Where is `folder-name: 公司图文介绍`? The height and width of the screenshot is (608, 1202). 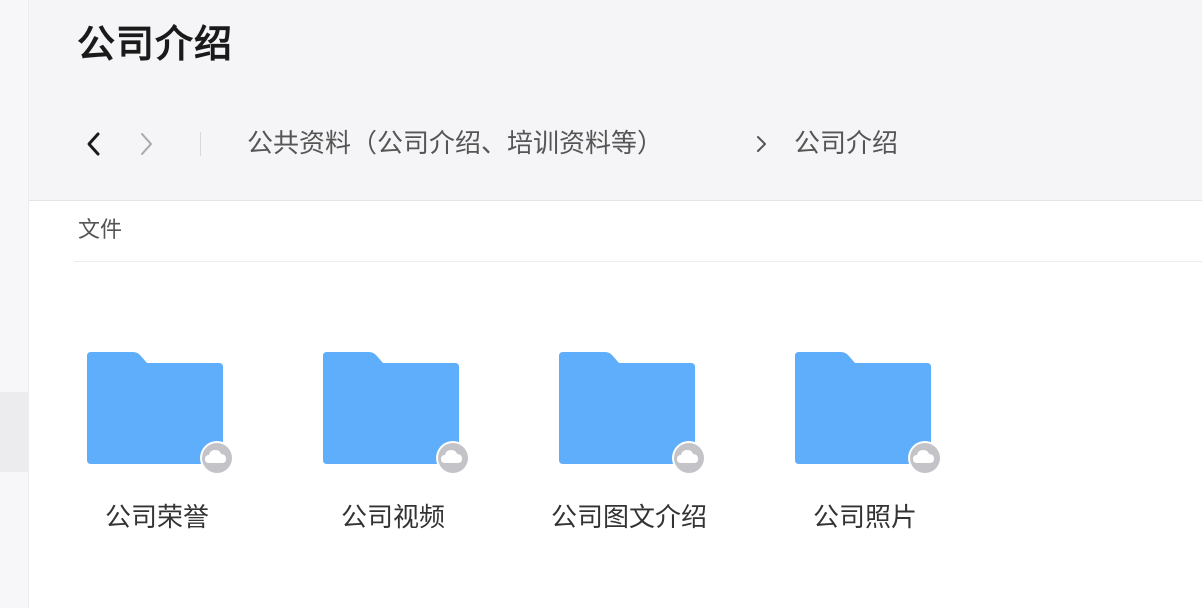 folder-name: 公司图文介绍 is located at coordinates (628, 518).